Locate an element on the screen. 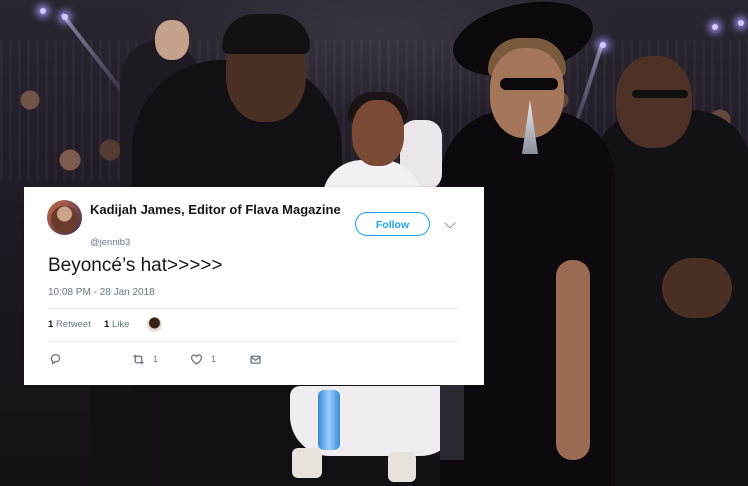  retweet-action-count: 1 is located at coordinates (156, 359).